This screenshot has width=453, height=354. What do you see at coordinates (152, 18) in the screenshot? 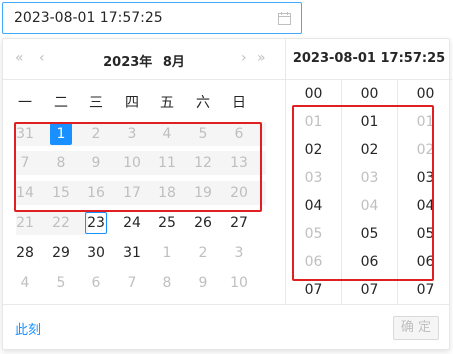
I see `datetime-input: 2023-08-01 17:57:25` at bounding box center [152, 18].